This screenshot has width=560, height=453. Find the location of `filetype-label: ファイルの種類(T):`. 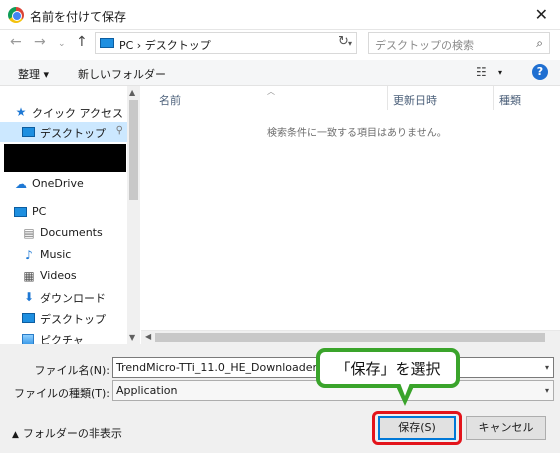

filetype-label: ファイルの種類(T): is located at coordinates (61, 393).